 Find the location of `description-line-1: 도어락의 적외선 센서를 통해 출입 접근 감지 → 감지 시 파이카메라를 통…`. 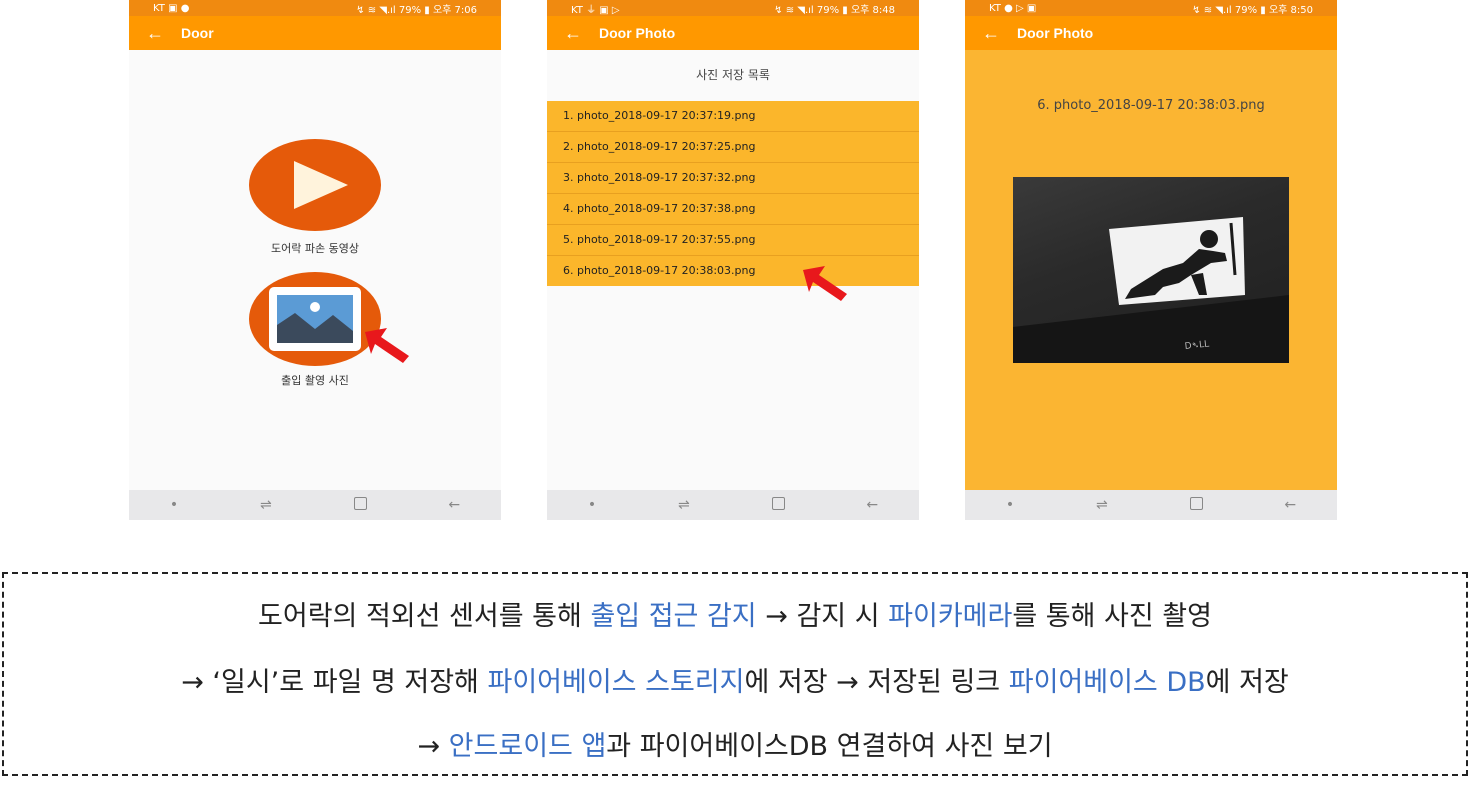

description-line-1: 도어락의 적외선 센서를 통해 출입 접근 감지 → 감지 시 파이카메라를 통… is located at coordinates (735, 613).